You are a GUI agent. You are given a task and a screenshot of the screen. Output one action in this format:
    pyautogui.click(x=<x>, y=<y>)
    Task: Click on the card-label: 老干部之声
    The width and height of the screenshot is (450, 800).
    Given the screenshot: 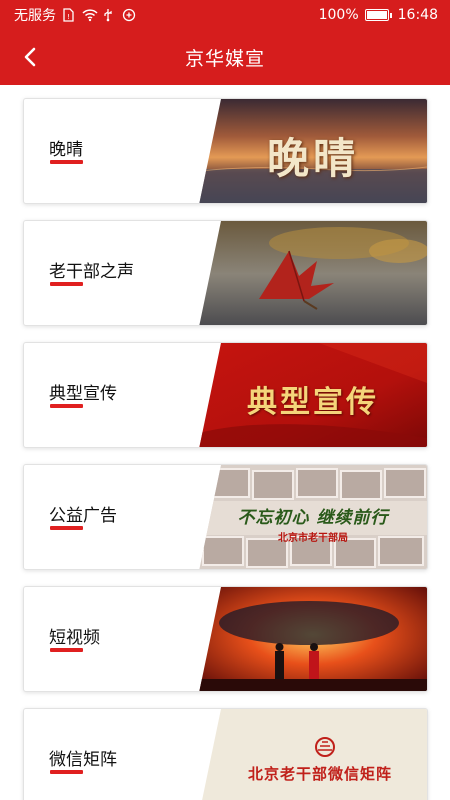 What is the action you would take?
    pyautogui.click(x=91, y=272)
    